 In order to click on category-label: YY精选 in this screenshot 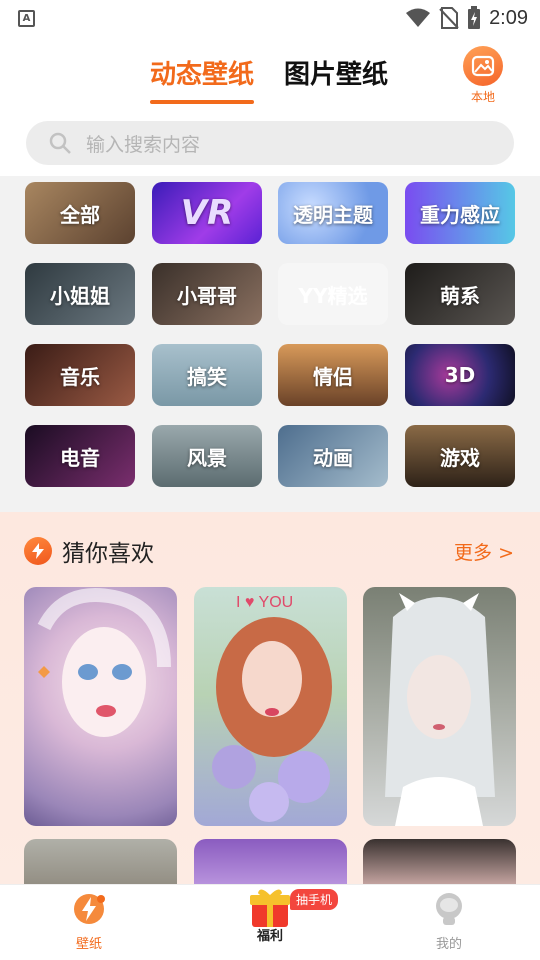, I will do `click(333, 295)`.